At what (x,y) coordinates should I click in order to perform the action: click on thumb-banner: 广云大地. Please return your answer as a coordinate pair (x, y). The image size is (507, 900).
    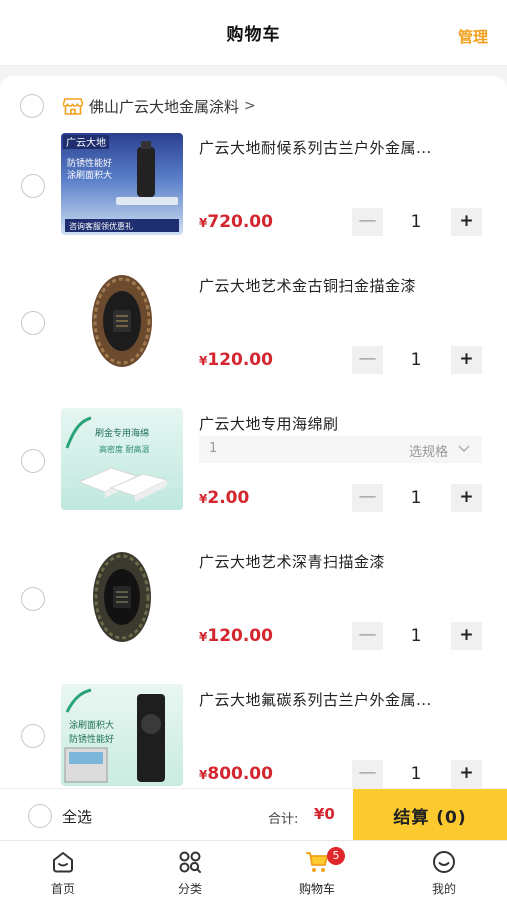
    Looking at the image, I should click on (86, 142).